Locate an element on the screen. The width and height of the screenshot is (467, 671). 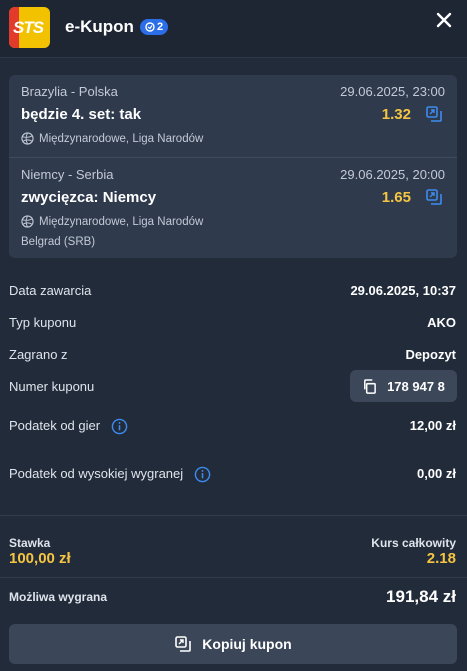
event-venue: Belgrad (SRB) is located at coordinates (58, 242).